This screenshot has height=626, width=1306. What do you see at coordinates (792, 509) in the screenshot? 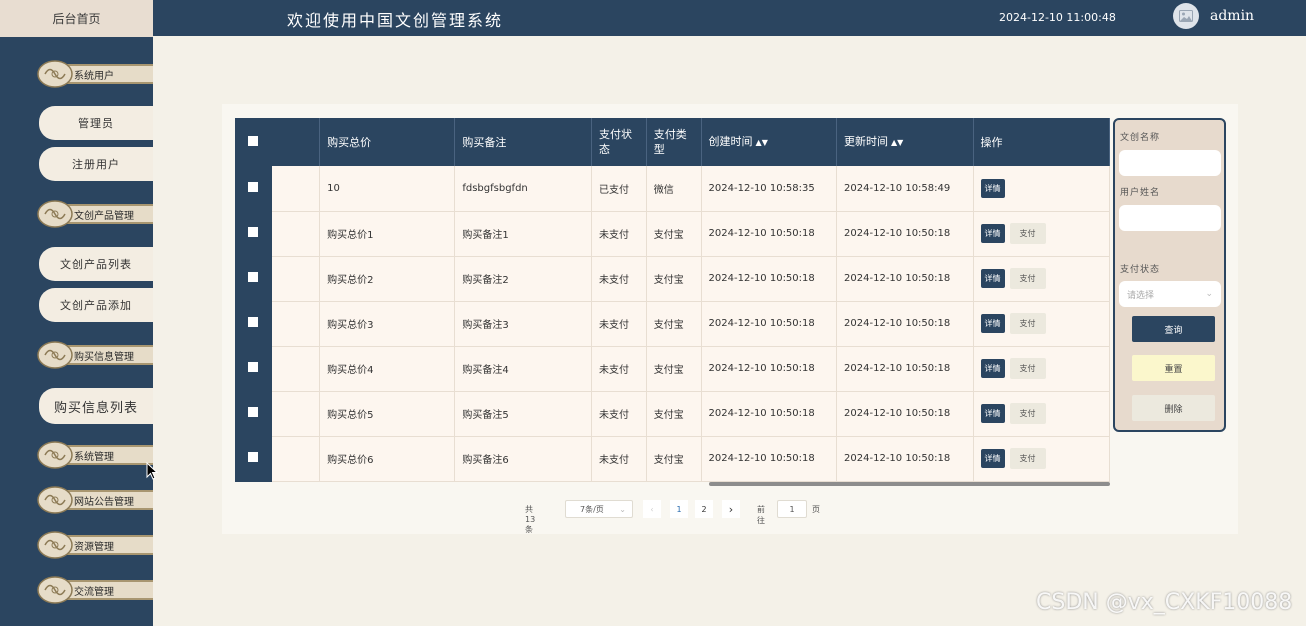
I see `goto-page-input: 1` at bounding box center [792, 509].